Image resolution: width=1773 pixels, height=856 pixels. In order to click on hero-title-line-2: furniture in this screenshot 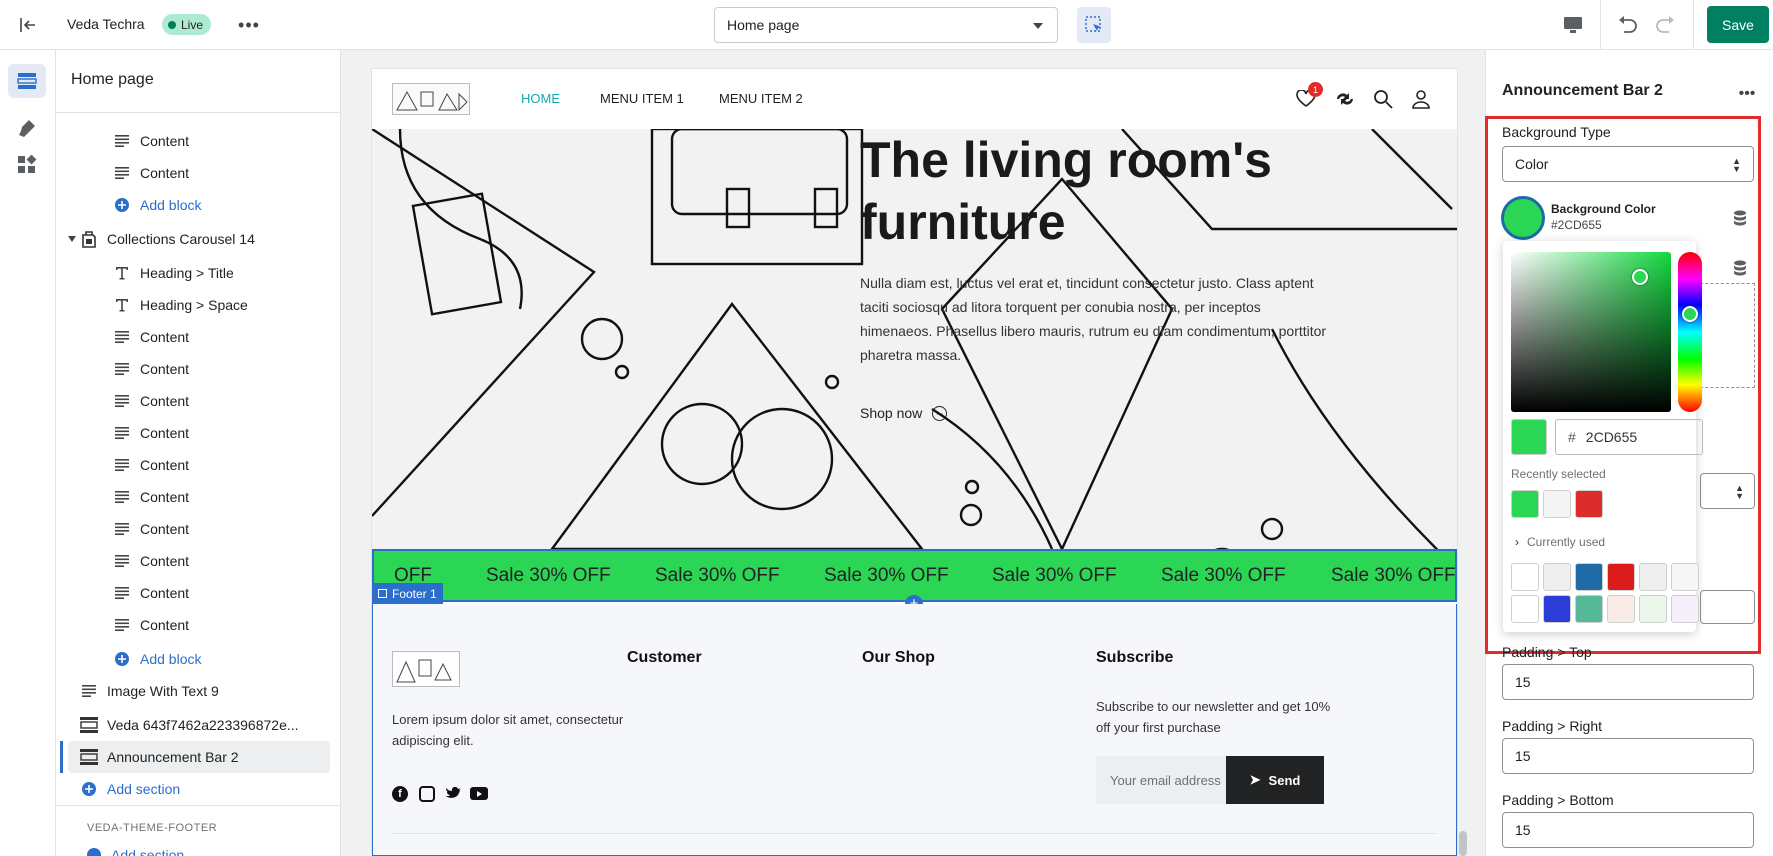, I will do `click(963, 222)`.